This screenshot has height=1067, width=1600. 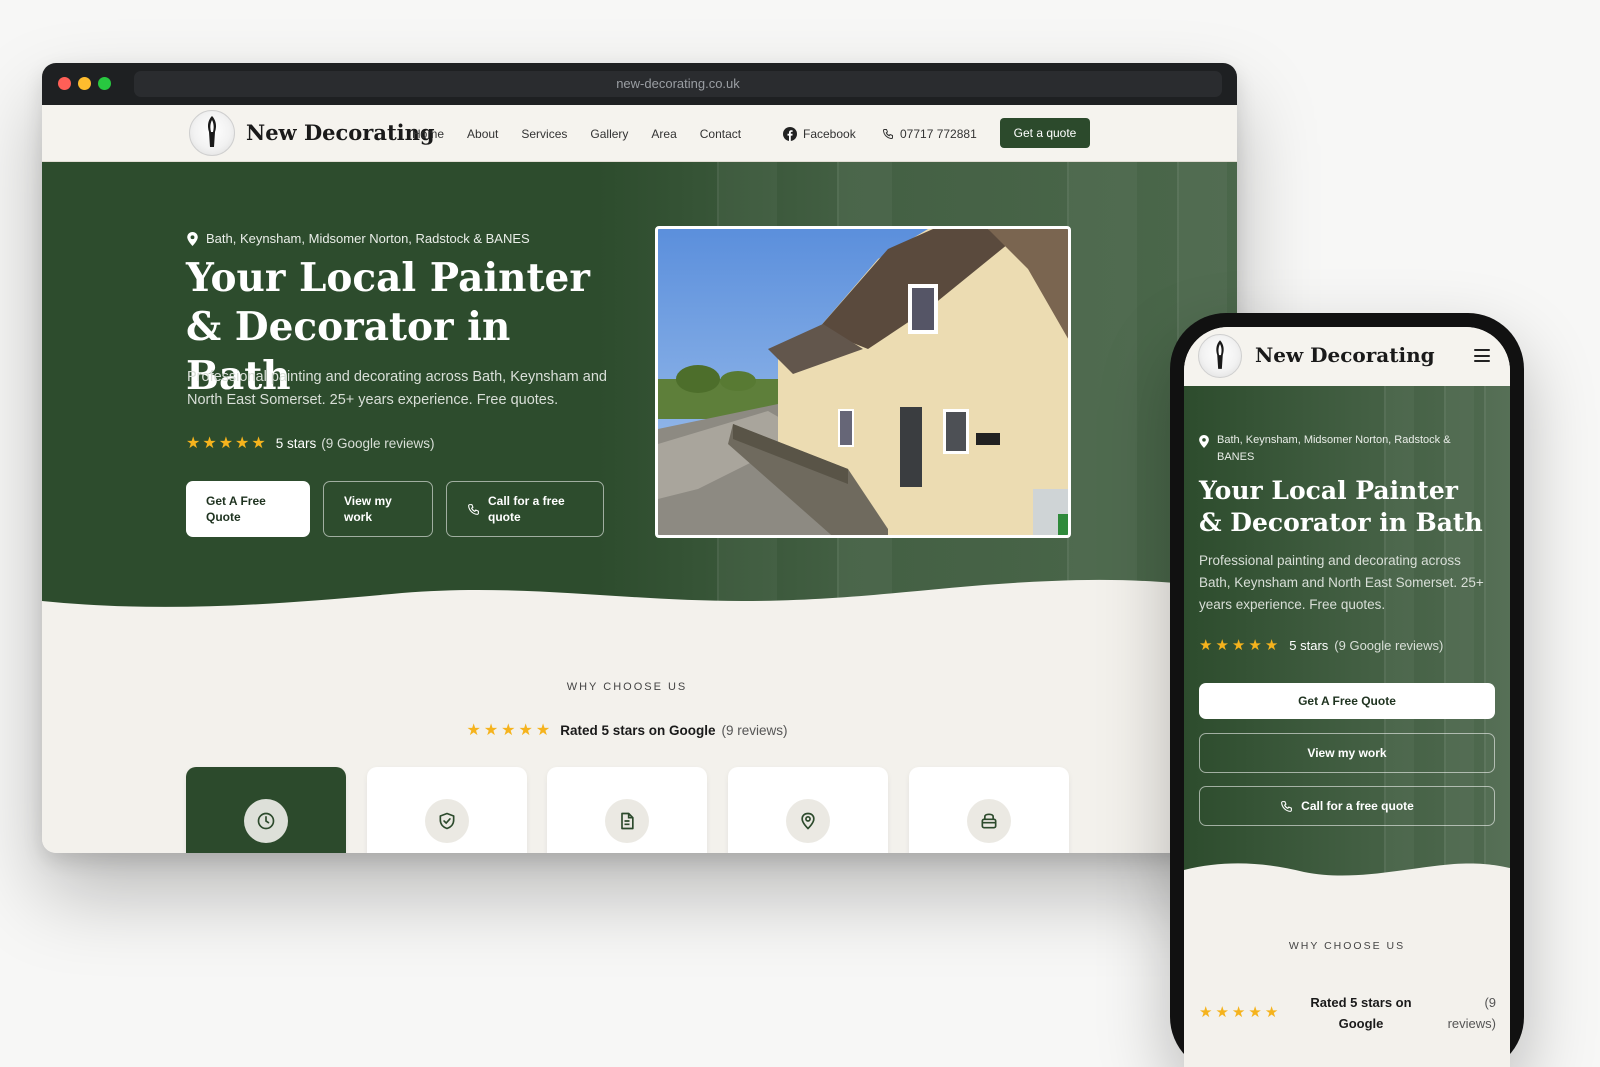 I want to click on nav-gallery: Gallery, so click(x=609, y=134).